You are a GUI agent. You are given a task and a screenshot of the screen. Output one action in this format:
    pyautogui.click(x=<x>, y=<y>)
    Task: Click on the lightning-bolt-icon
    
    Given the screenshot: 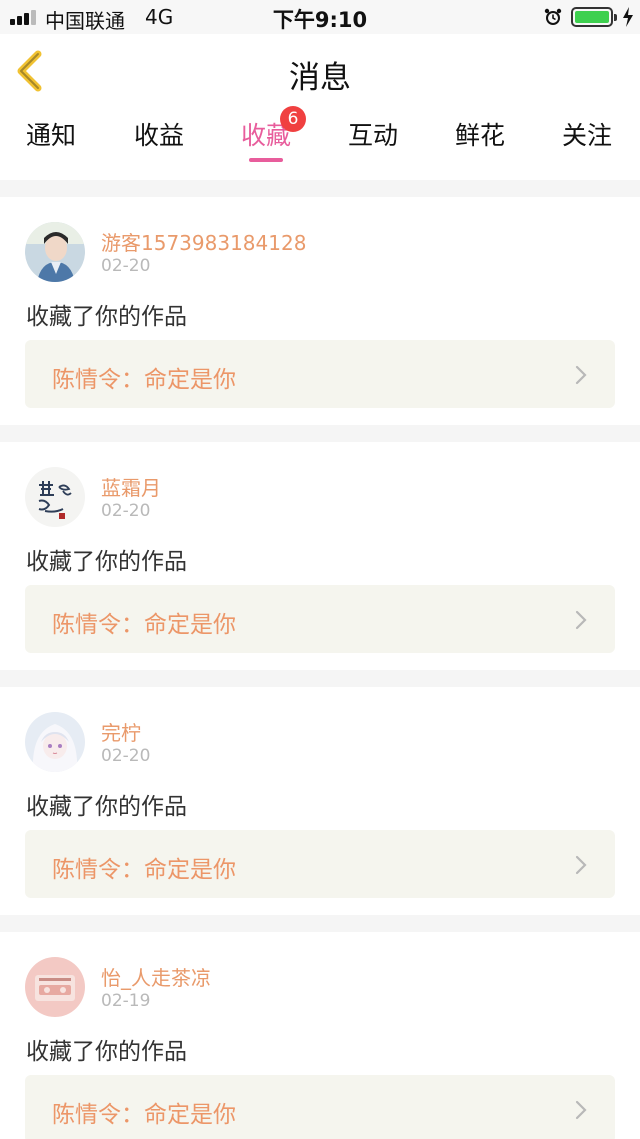 What is the action you would take?
    pyautogui.click(x=628, y=17)
    